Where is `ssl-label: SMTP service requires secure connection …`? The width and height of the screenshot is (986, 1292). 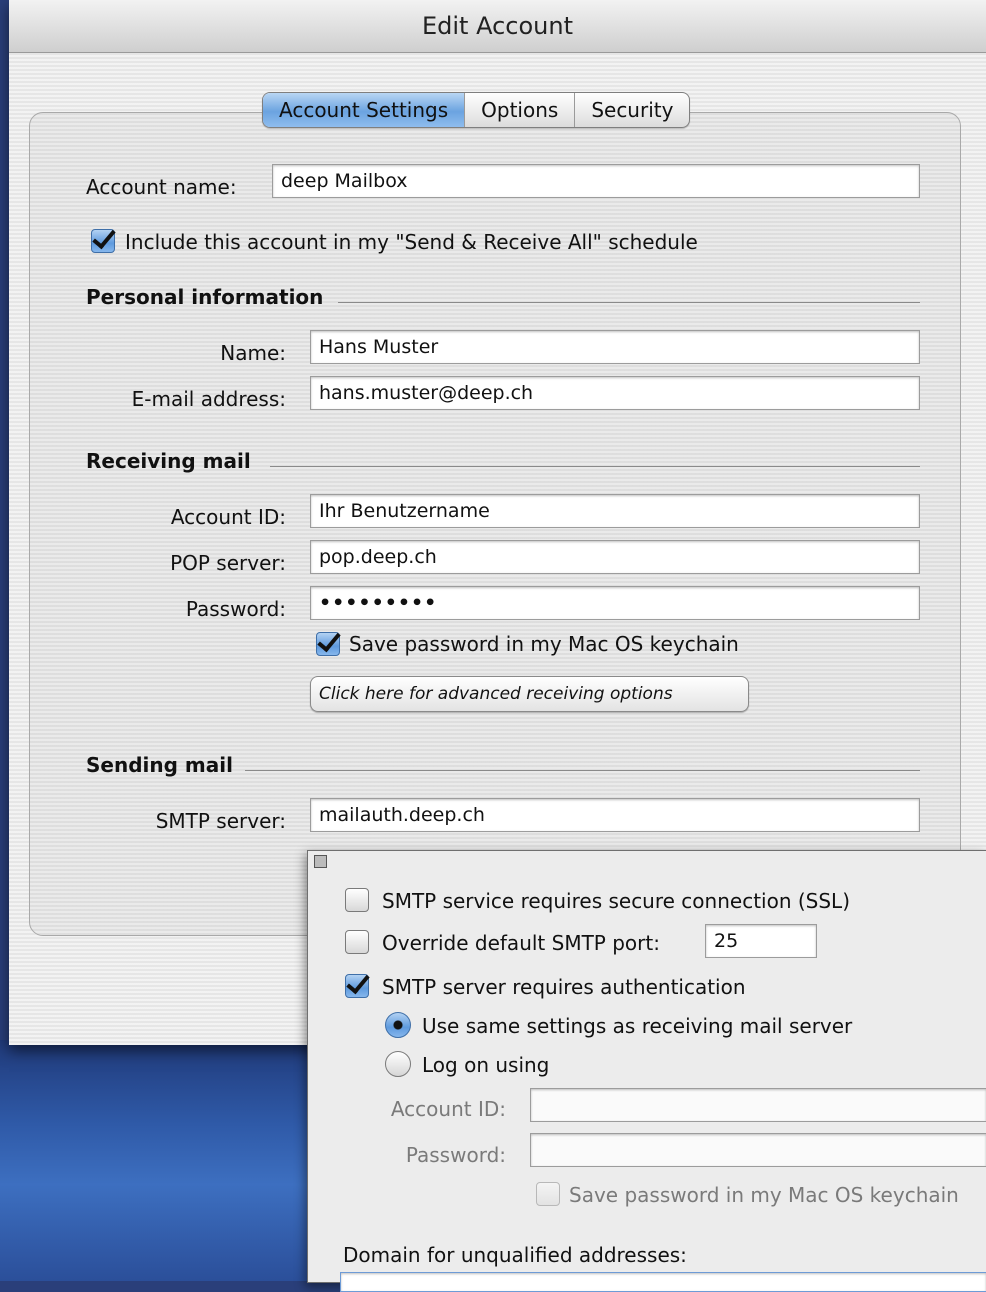 ssl-label: SMTP service requires secure connection … is located at coordinates (616, 901).